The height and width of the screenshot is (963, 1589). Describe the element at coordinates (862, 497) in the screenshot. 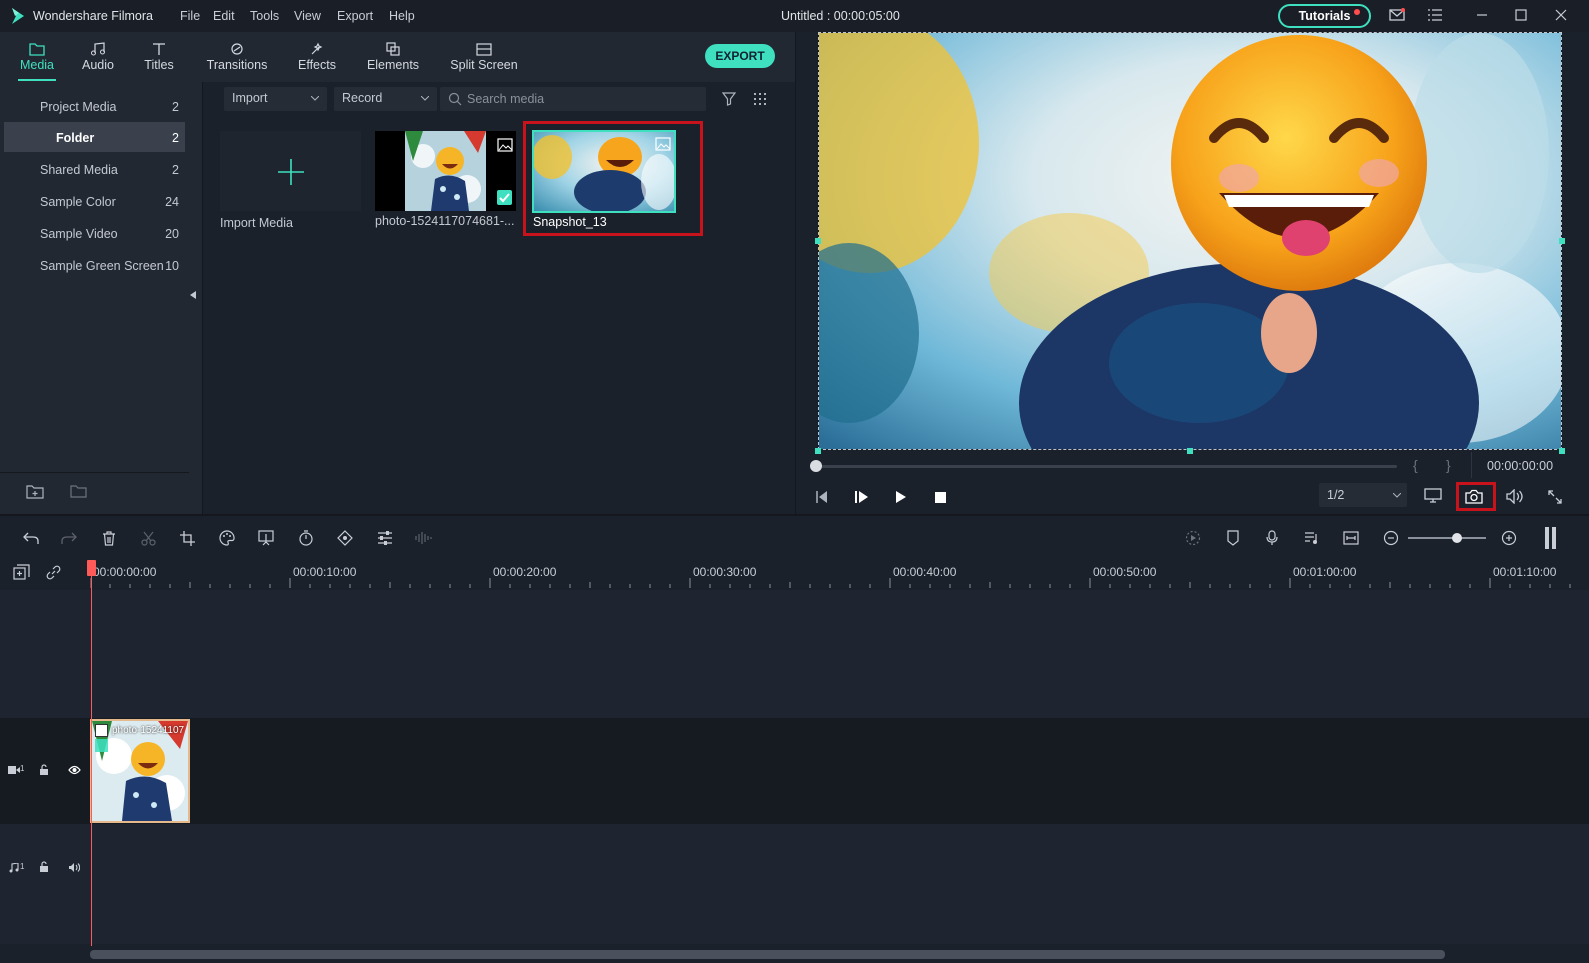

I see `play-slow-icon` at that location.